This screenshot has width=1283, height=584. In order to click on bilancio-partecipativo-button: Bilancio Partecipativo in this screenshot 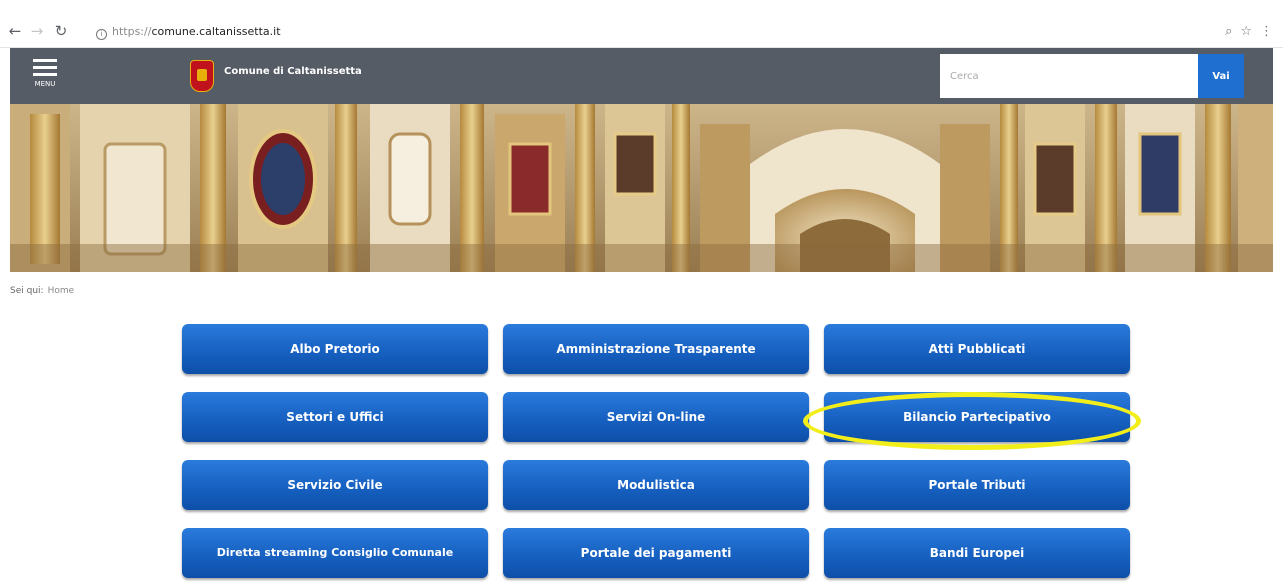, I will do `click(977, 417)`.